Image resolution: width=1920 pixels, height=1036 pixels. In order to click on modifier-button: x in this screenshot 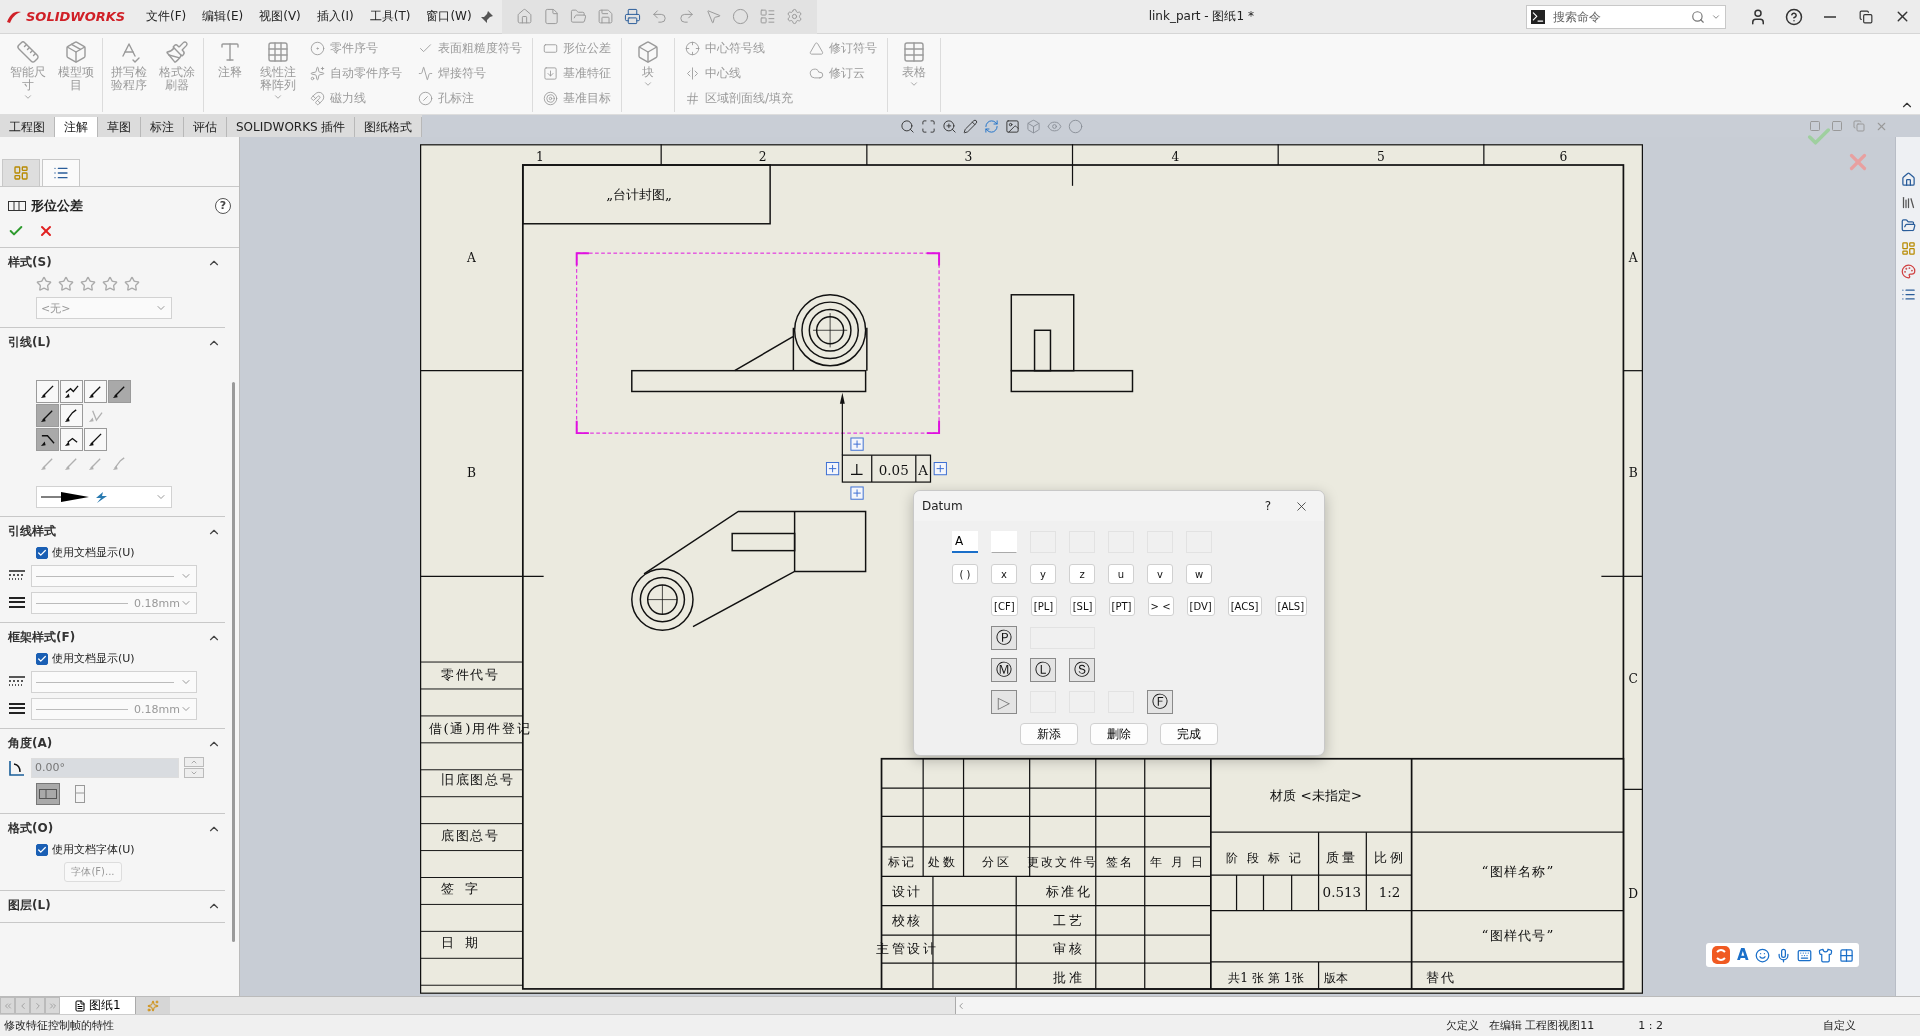, I will do `click(1004, 574)`.